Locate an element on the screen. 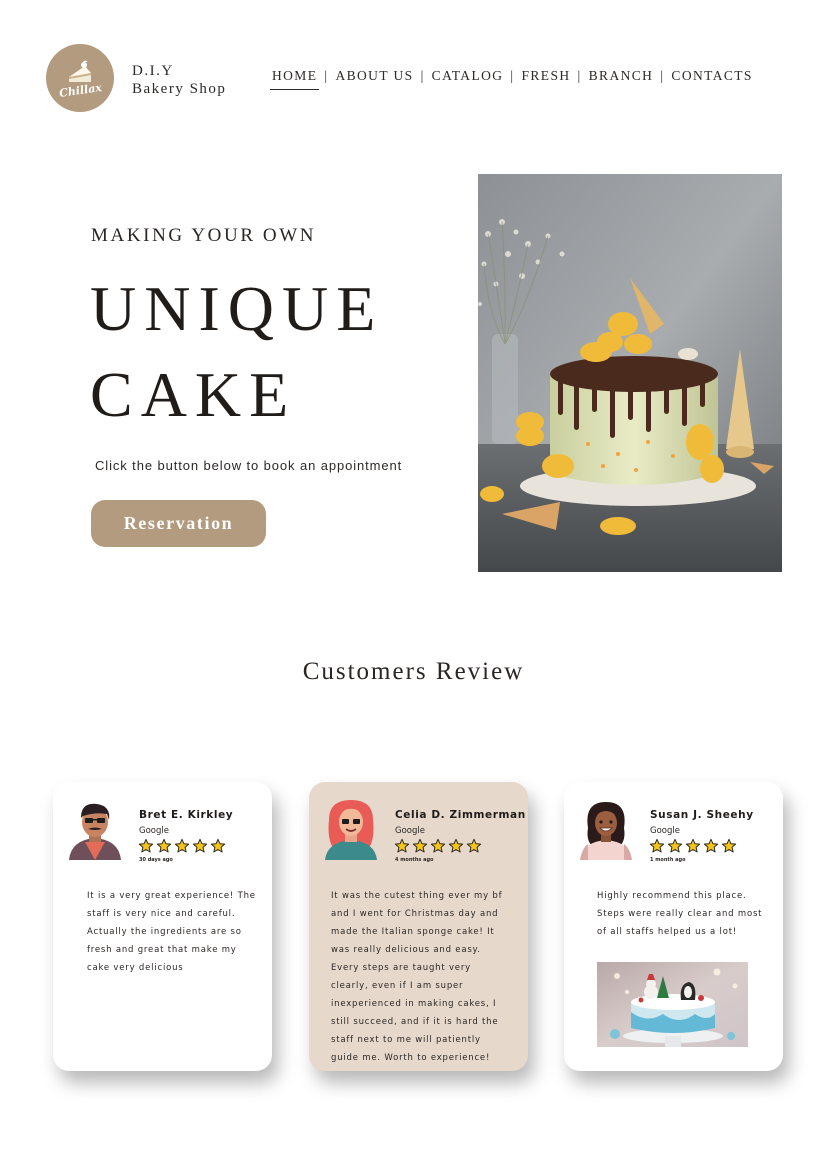  reviewer-name: Bret E. Kirkley is located at coordinates (186, 815).